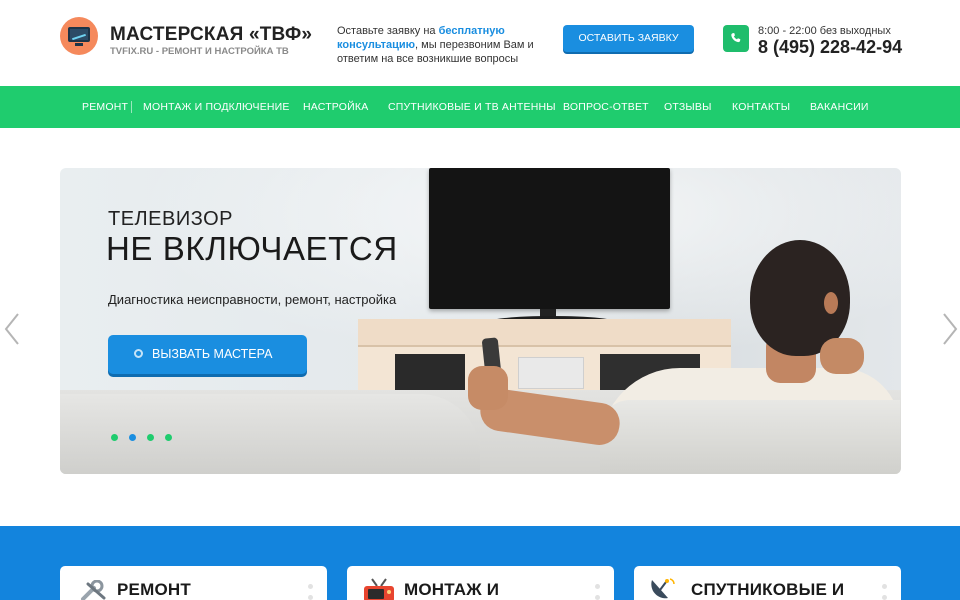 This screenshot has width=960, height=600. Describe the element at coordinates (388, 31) in the screenshot. I see `callback-text-pre: Оставьте заявку на` at that location.